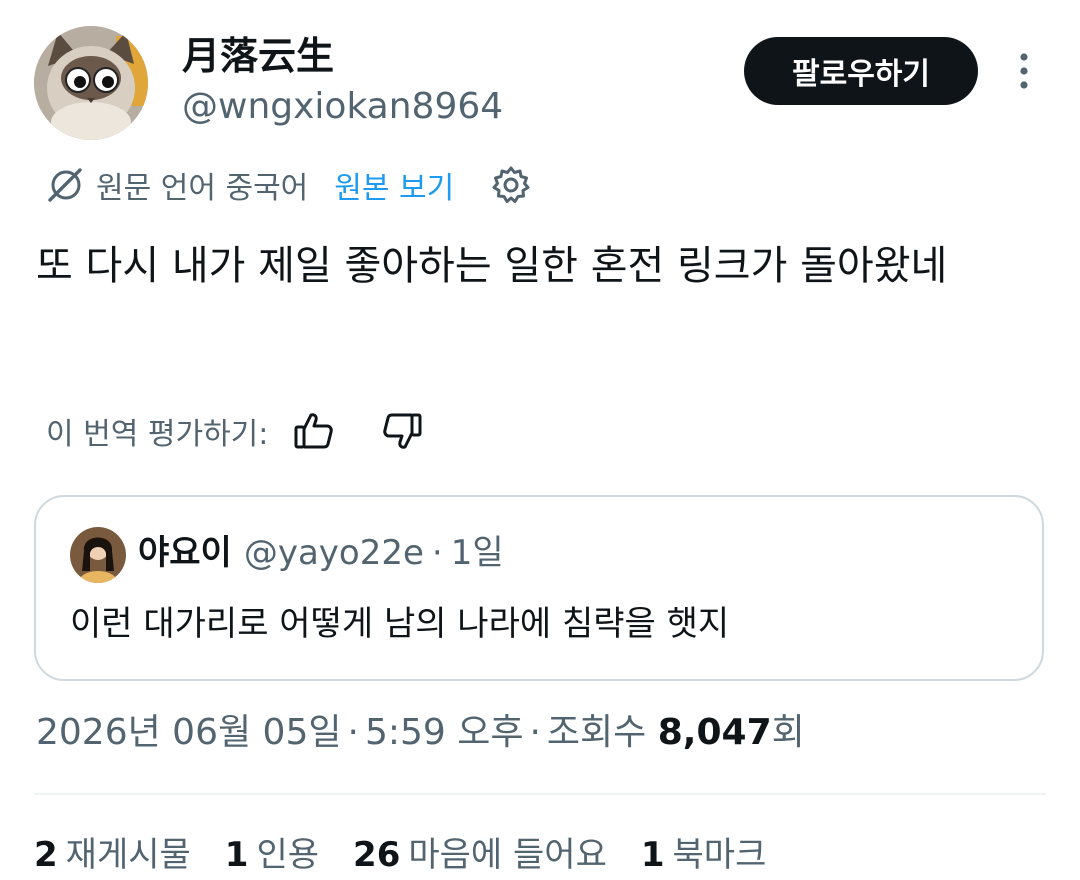 The width and height of the screenshot is (1080, 880). I want to click on stat-label: 재게시물, so click(128, 855).